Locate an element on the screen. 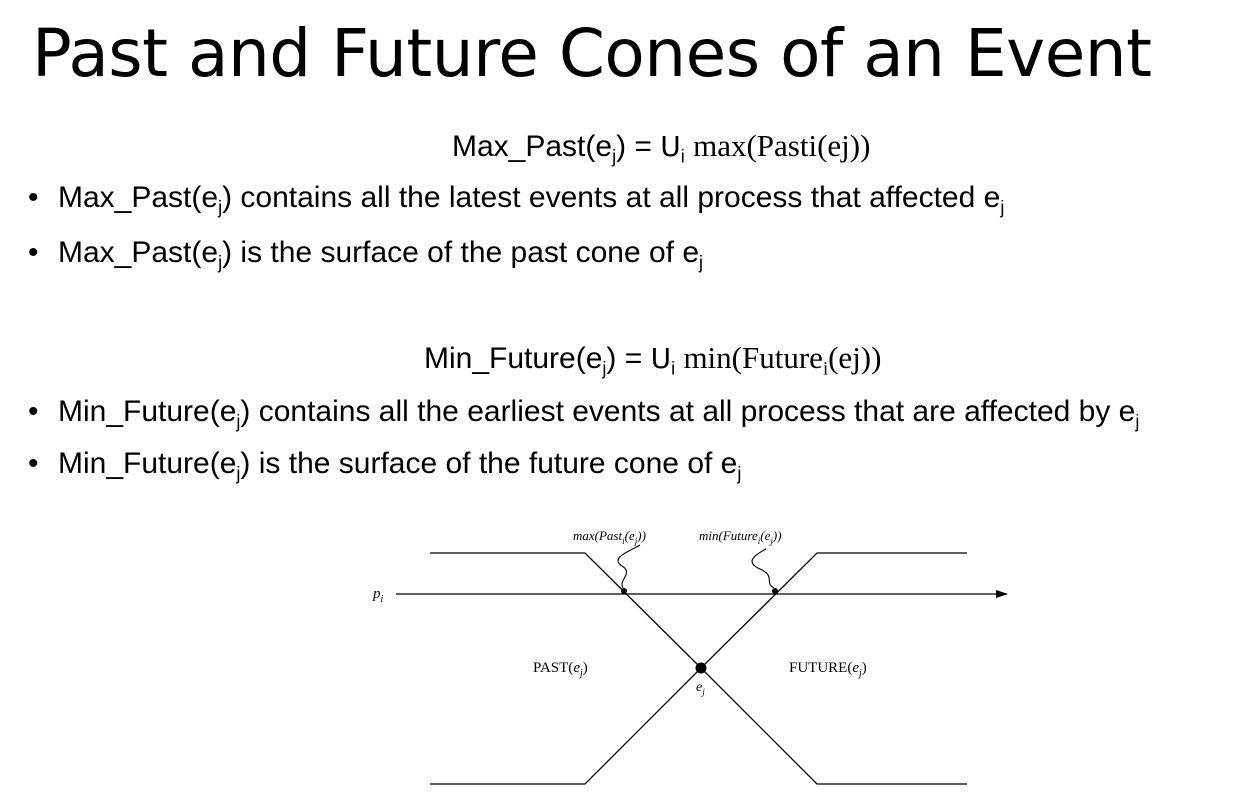 The width and height of the screenshot is (1259, 804). past-cone-upper-boundary is located at coordinates (566, 610).